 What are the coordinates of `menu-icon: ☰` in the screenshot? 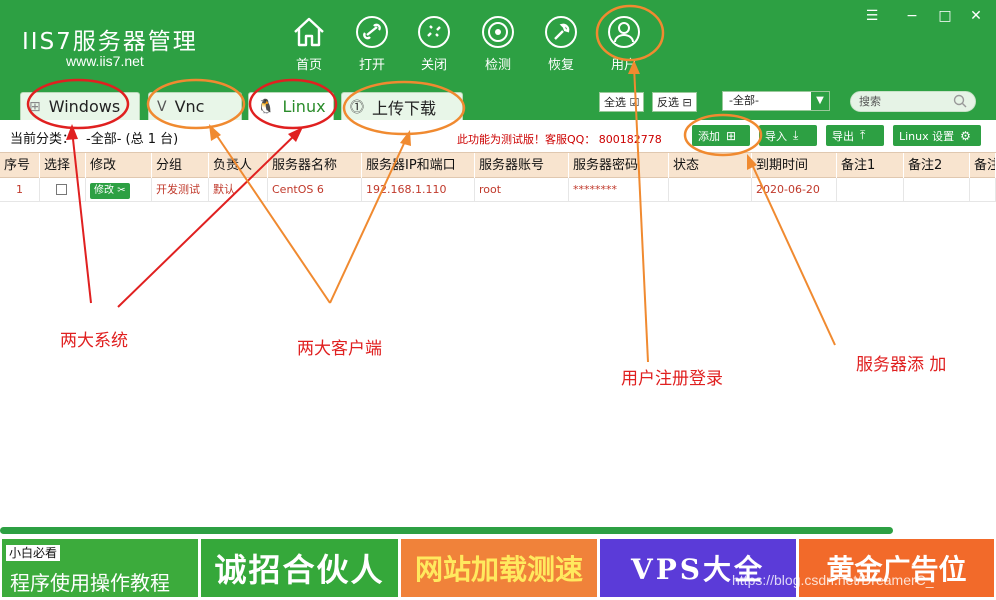 It's located at (872, 16).